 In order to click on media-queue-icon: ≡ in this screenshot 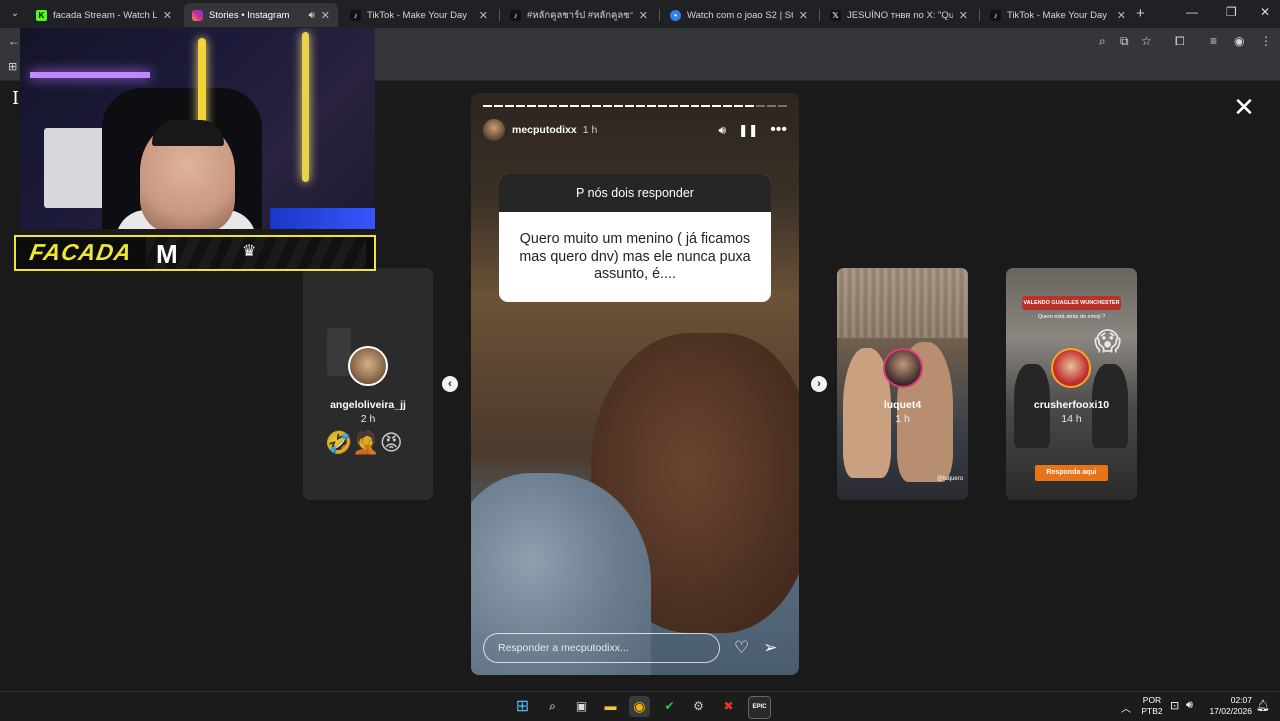, I will do `click(1213, 41)`.